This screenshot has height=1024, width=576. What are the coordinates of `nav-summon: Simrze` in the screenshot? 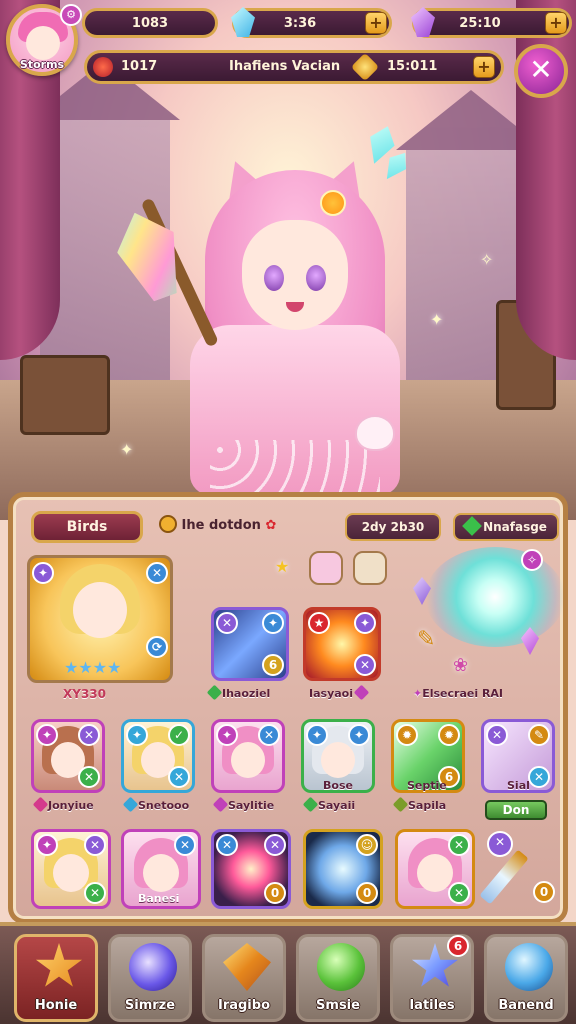 It's located at (150, 978).